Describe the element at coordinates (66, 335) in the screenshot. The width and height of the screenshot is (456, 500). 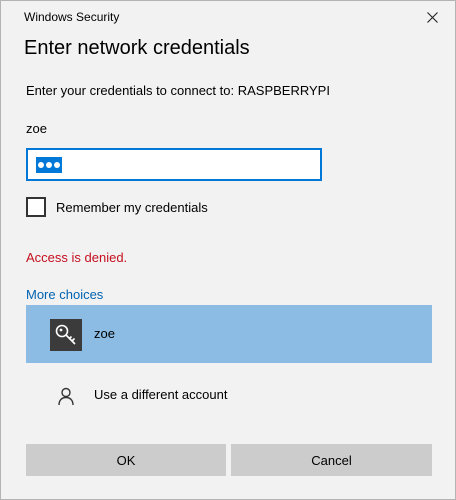
I see `key-icon` at that location.